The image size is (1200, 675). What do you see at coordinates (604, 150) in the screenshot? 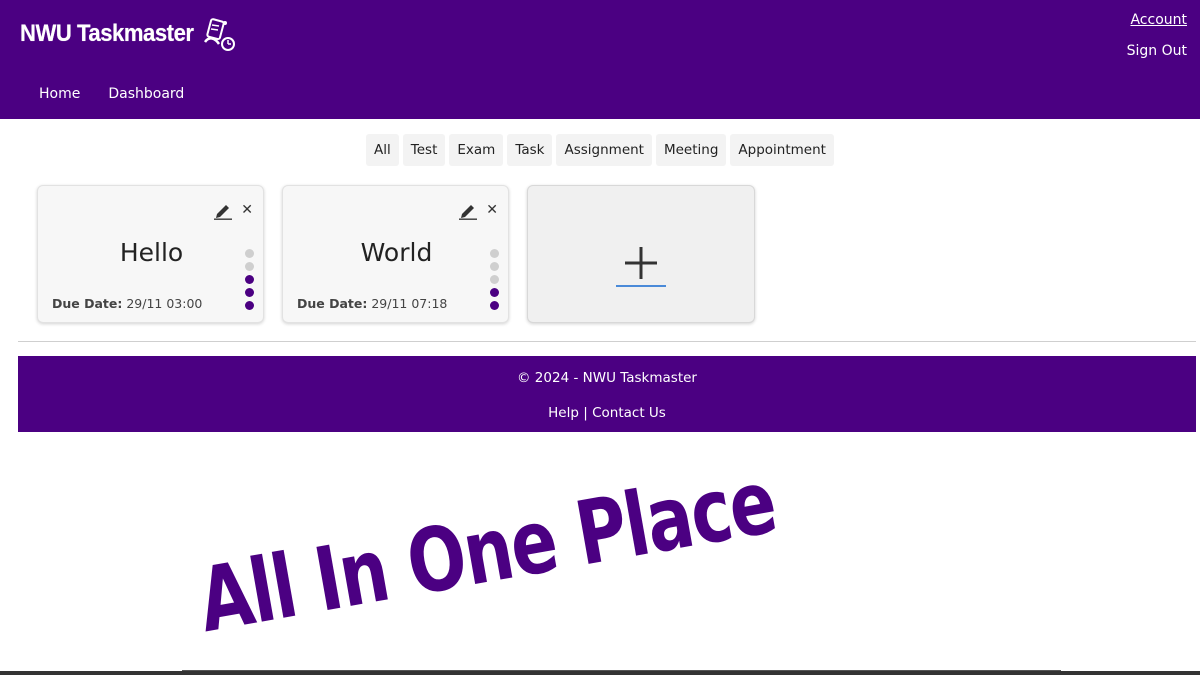
I see `filter-assignment: Assignment` at bounding box center [604, 150].